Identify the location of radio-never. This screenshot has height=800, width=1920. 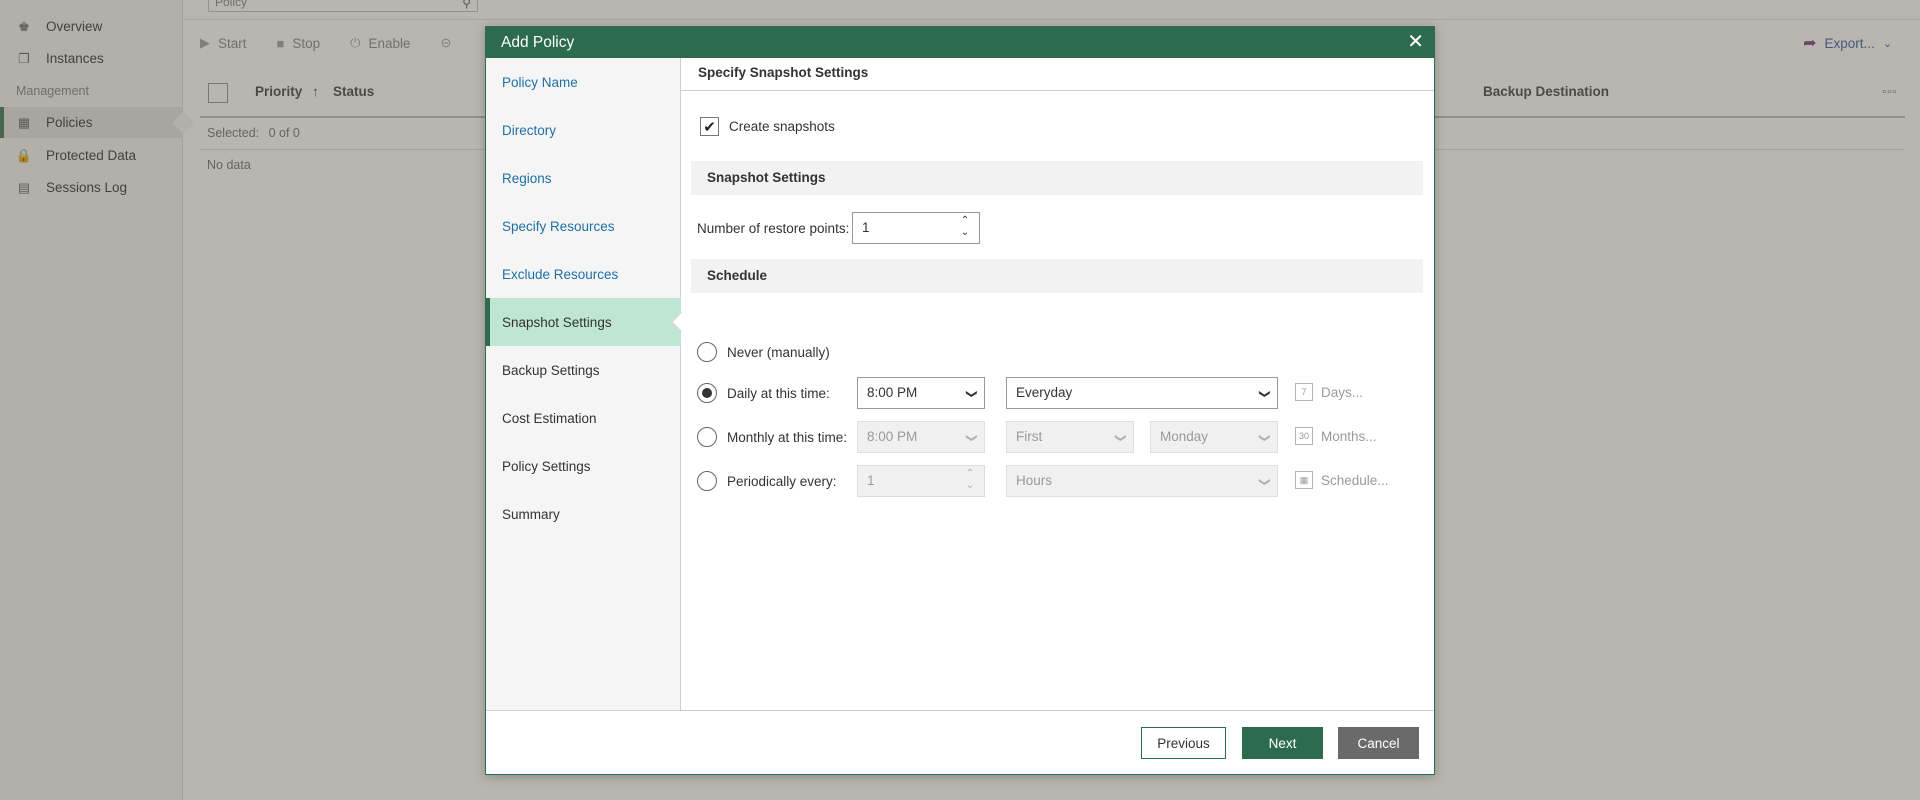
(707, 352).